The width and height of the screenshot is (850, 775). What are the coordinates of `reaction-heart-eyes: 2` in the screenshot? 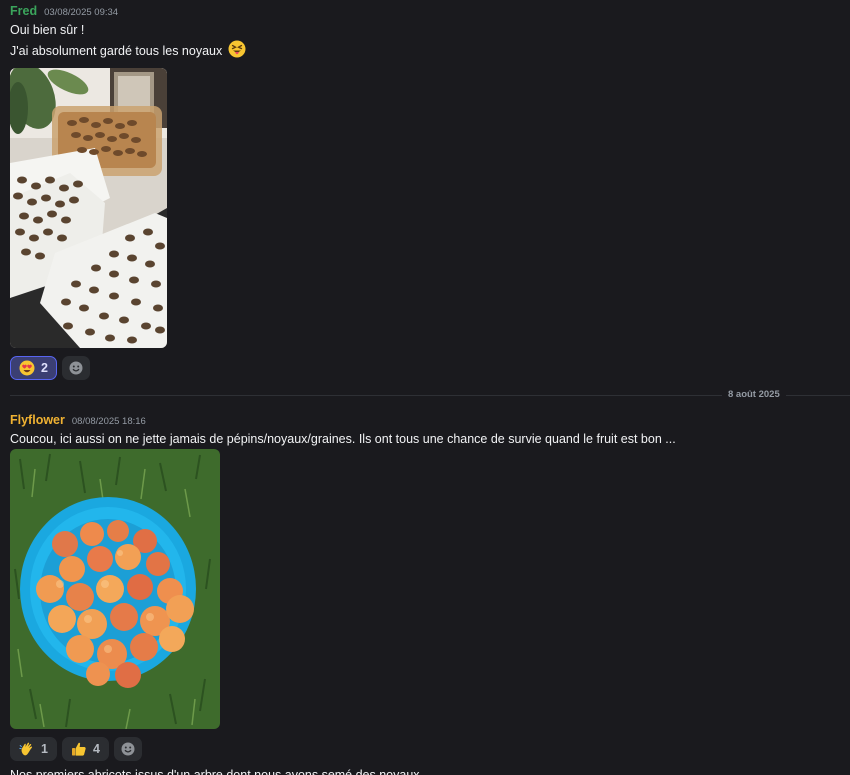 It's located at (33, 368).